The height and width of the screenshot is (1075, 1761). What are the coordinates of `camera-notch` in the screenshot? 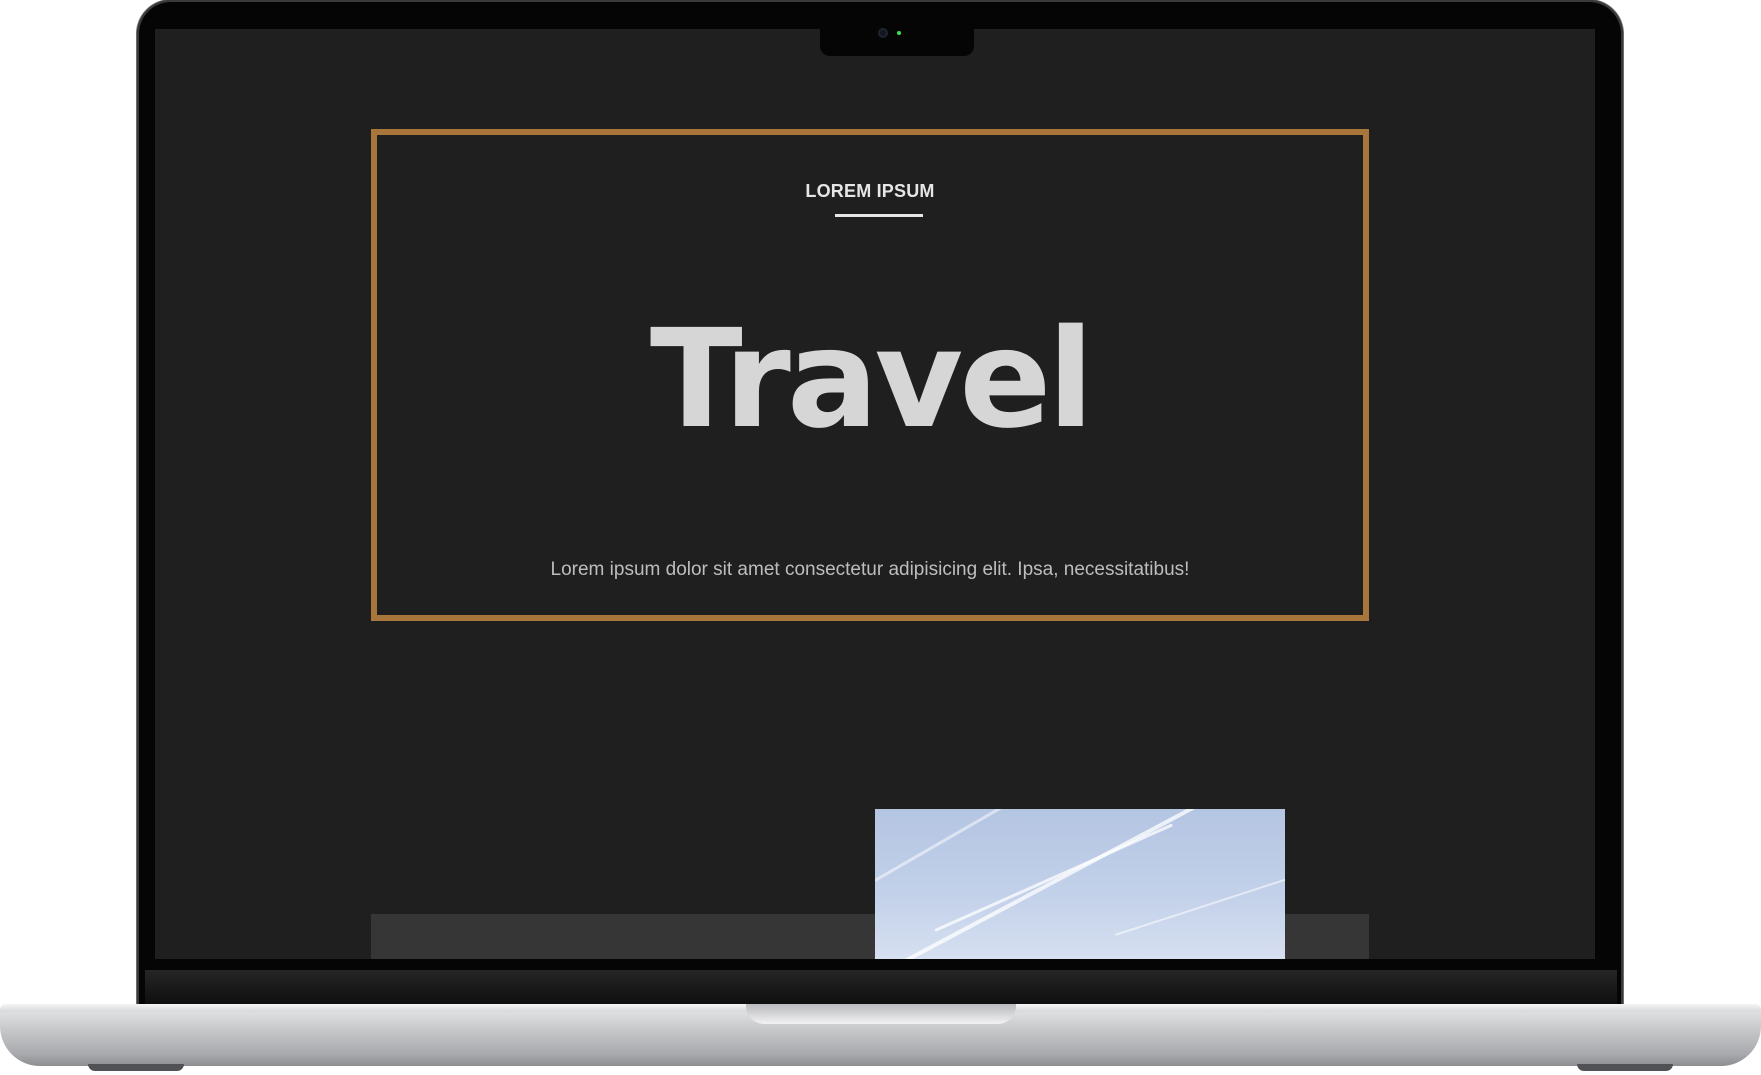 It's located at (897, 39).